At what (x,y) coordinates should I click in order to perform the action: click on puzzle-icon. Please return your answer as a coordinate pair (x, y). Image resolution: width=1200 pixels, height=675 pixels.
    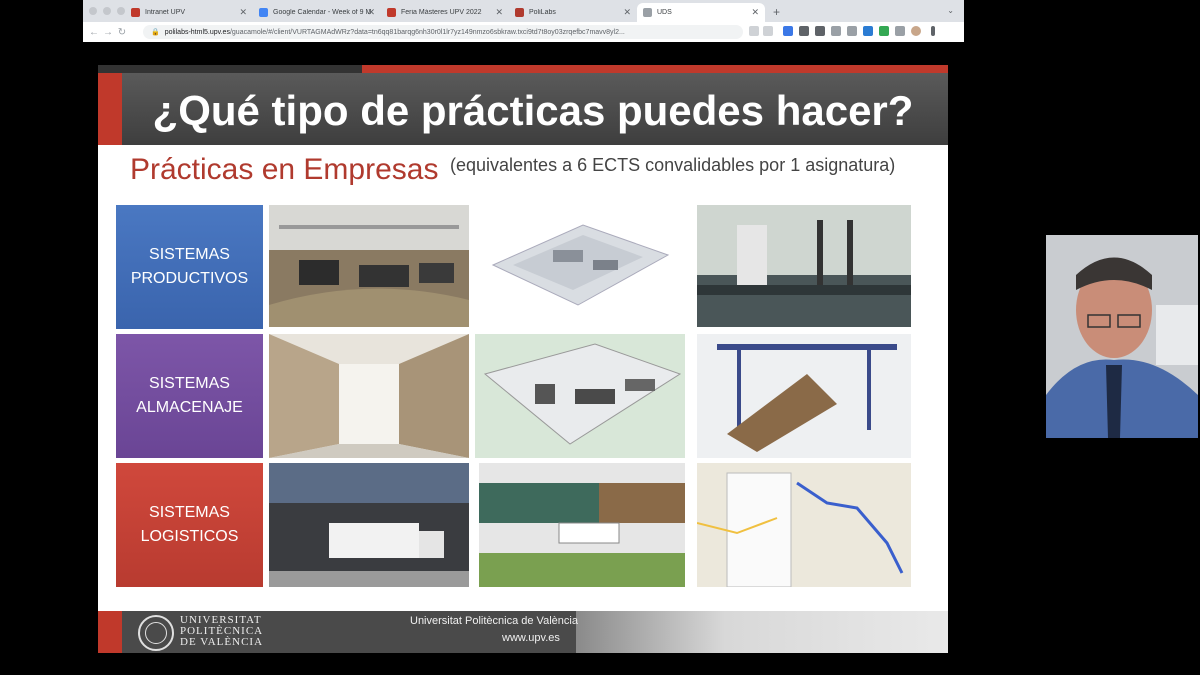
    Looking at the image, I should click on (900, 31).